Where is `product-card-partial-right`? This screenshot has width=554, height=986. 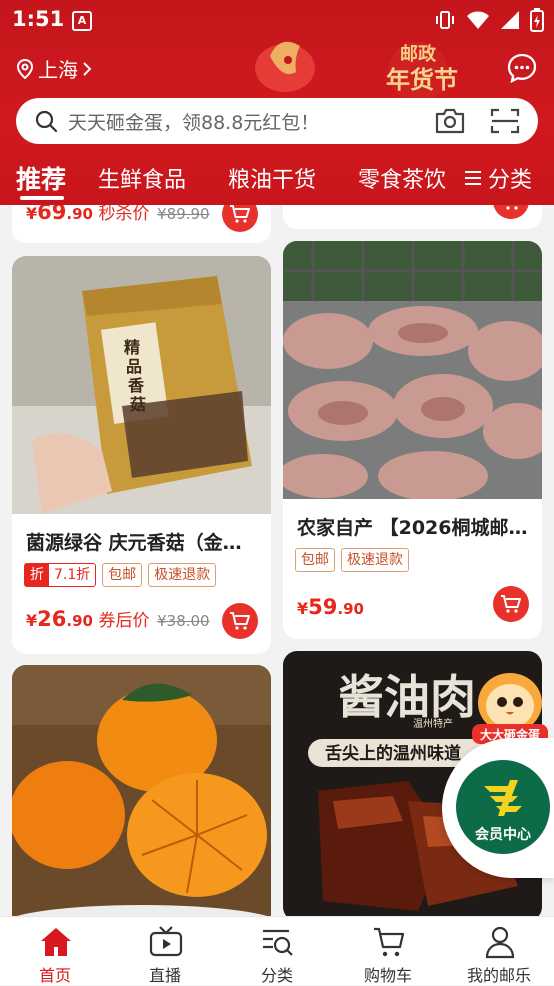 product-card-partial-right is located at coordinates (412, 217).